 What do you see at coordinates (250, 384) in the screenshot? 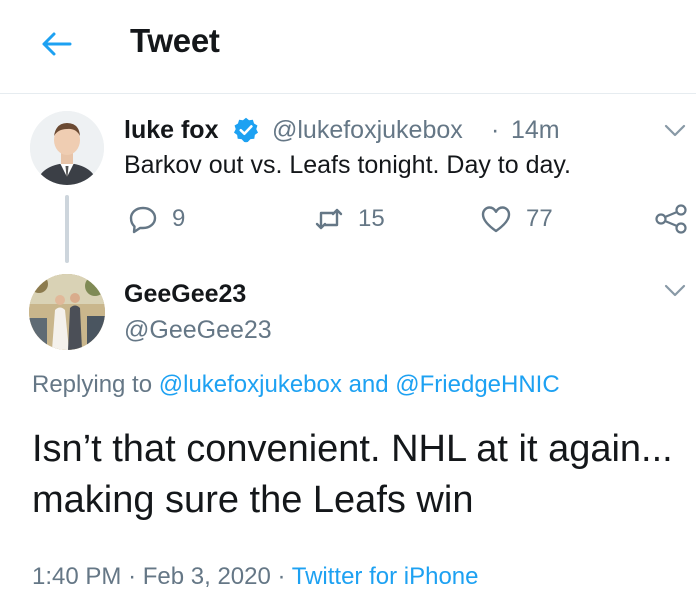
I see `mention-link: @lukefoxjukebox` at bounding box center [250, 384].